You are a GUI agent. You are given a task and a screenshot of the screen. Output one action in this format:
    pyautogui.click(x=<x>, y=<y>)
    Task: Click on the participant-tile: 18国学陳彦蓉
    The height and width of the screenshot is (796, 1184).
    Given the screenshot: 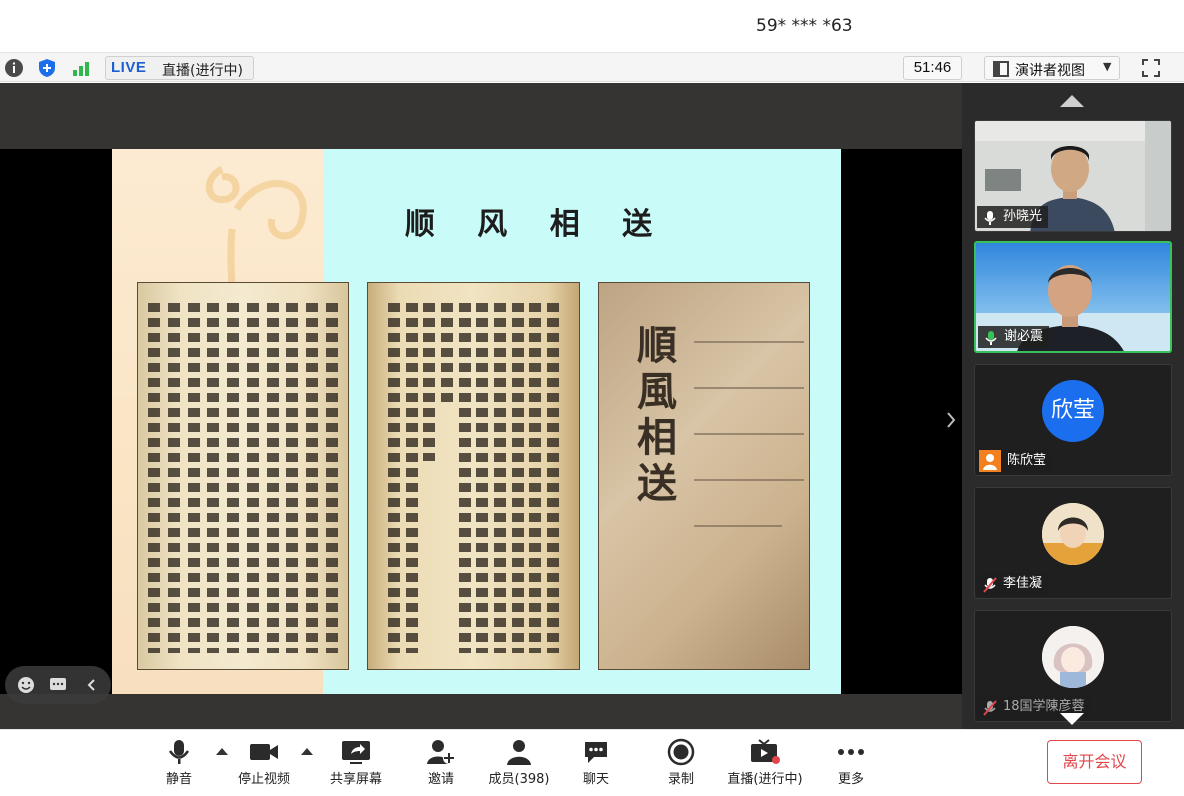 What is the action you would take?
    pyautogui.click(x=1073, y=666)
    